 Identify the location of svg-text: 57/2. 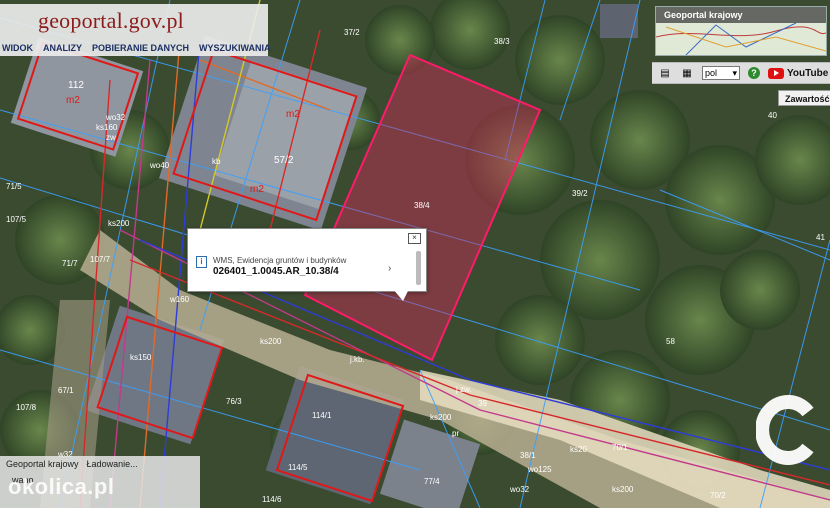
(284, 160).